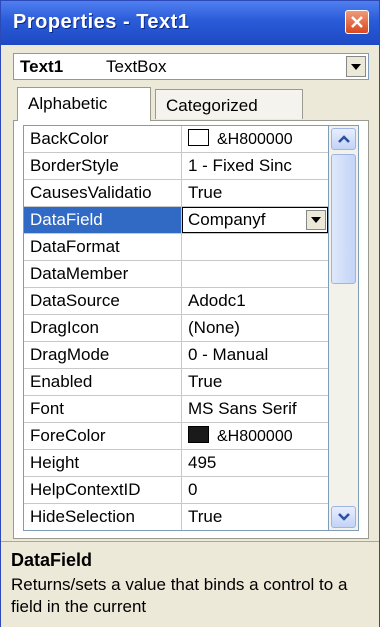  I want to click on property-row-datamember: DataMember, so click(176, 274).